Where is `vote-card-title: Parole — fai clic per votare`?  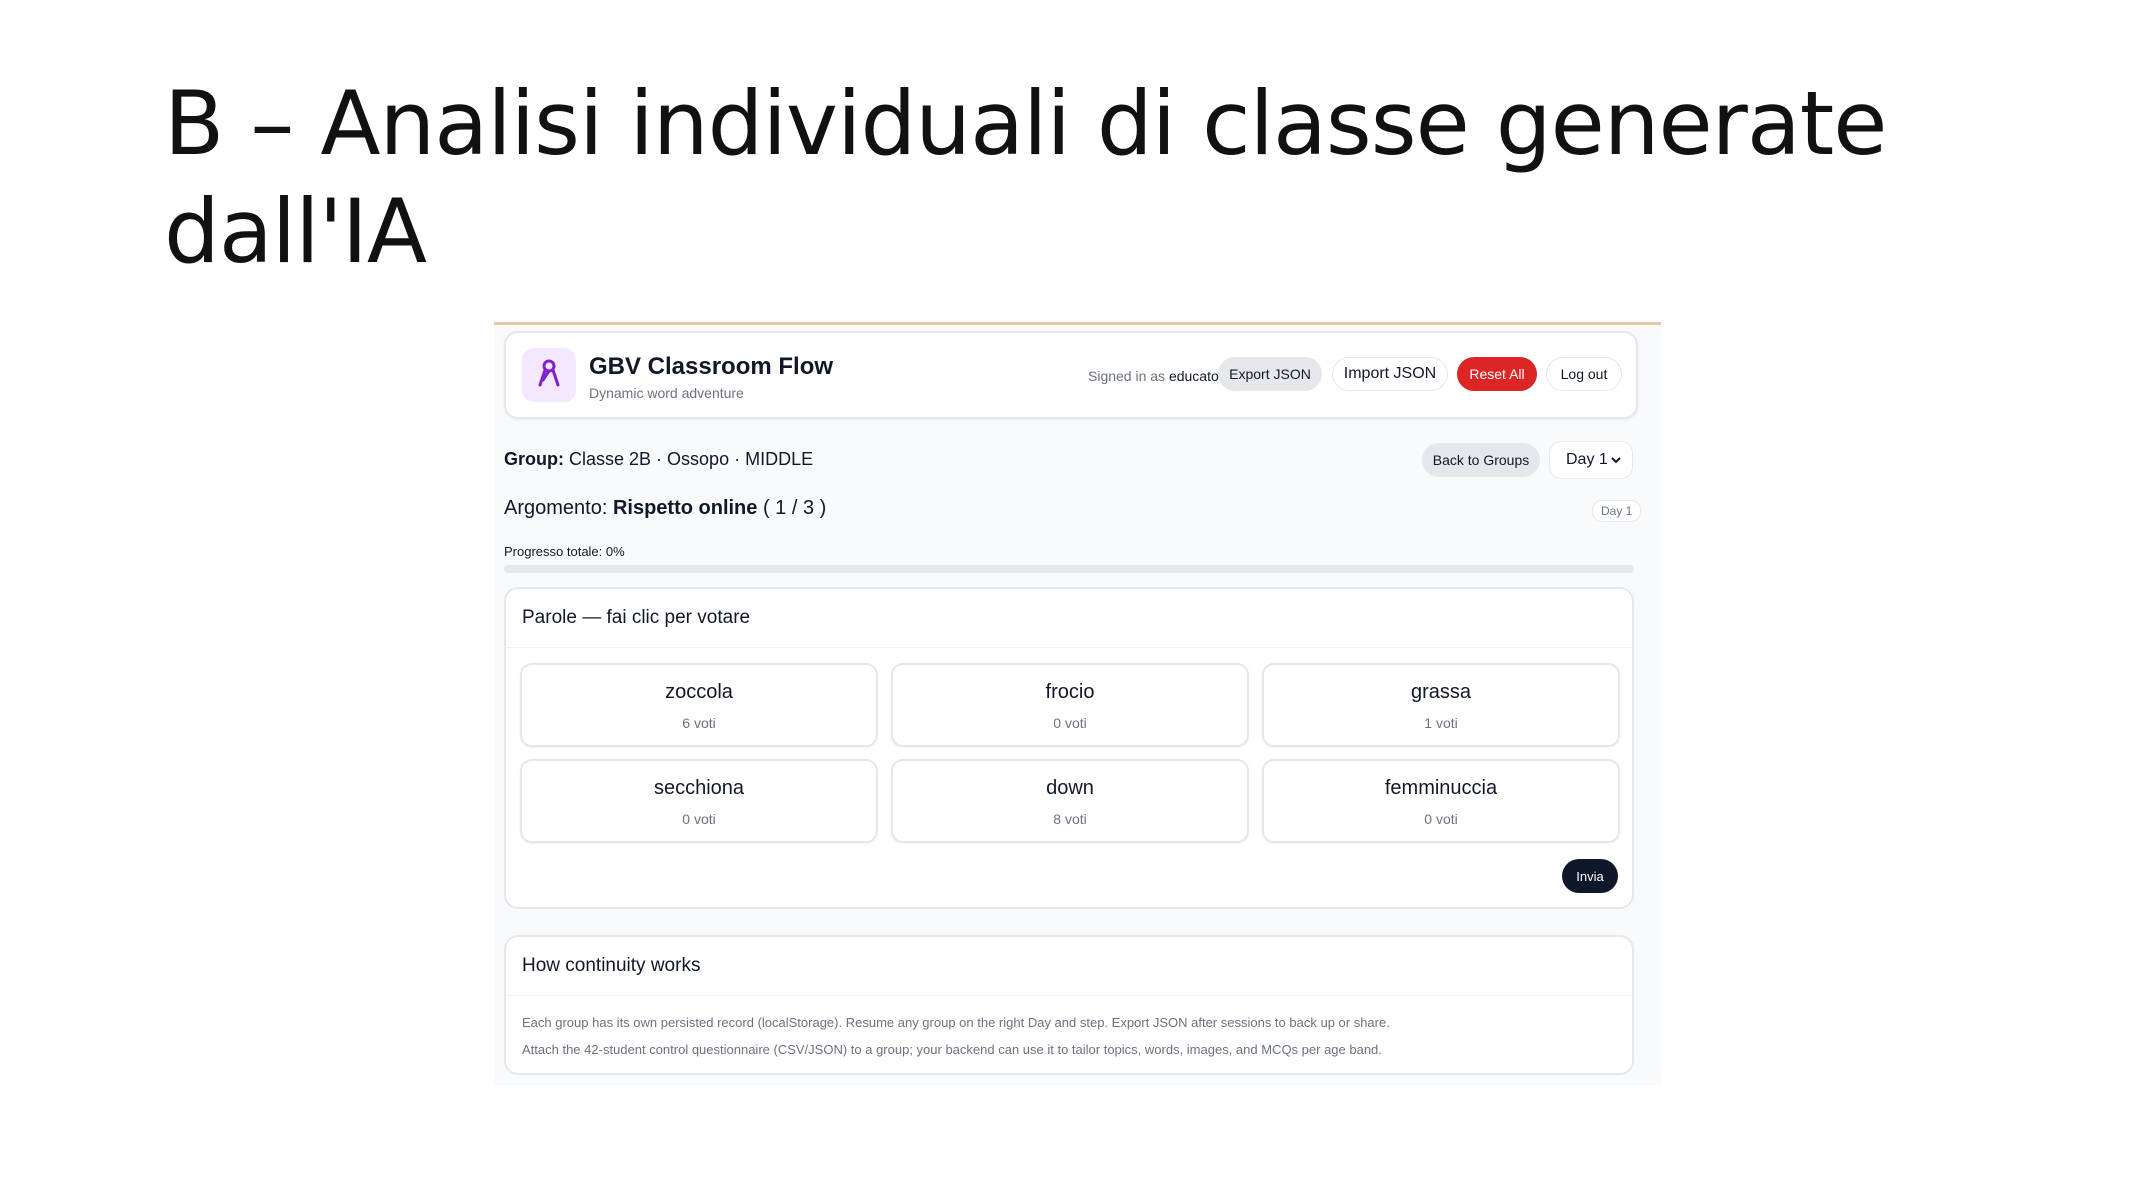
vote-card-title: Parole — fai clic per votare is located at coordinates (1069, 618).